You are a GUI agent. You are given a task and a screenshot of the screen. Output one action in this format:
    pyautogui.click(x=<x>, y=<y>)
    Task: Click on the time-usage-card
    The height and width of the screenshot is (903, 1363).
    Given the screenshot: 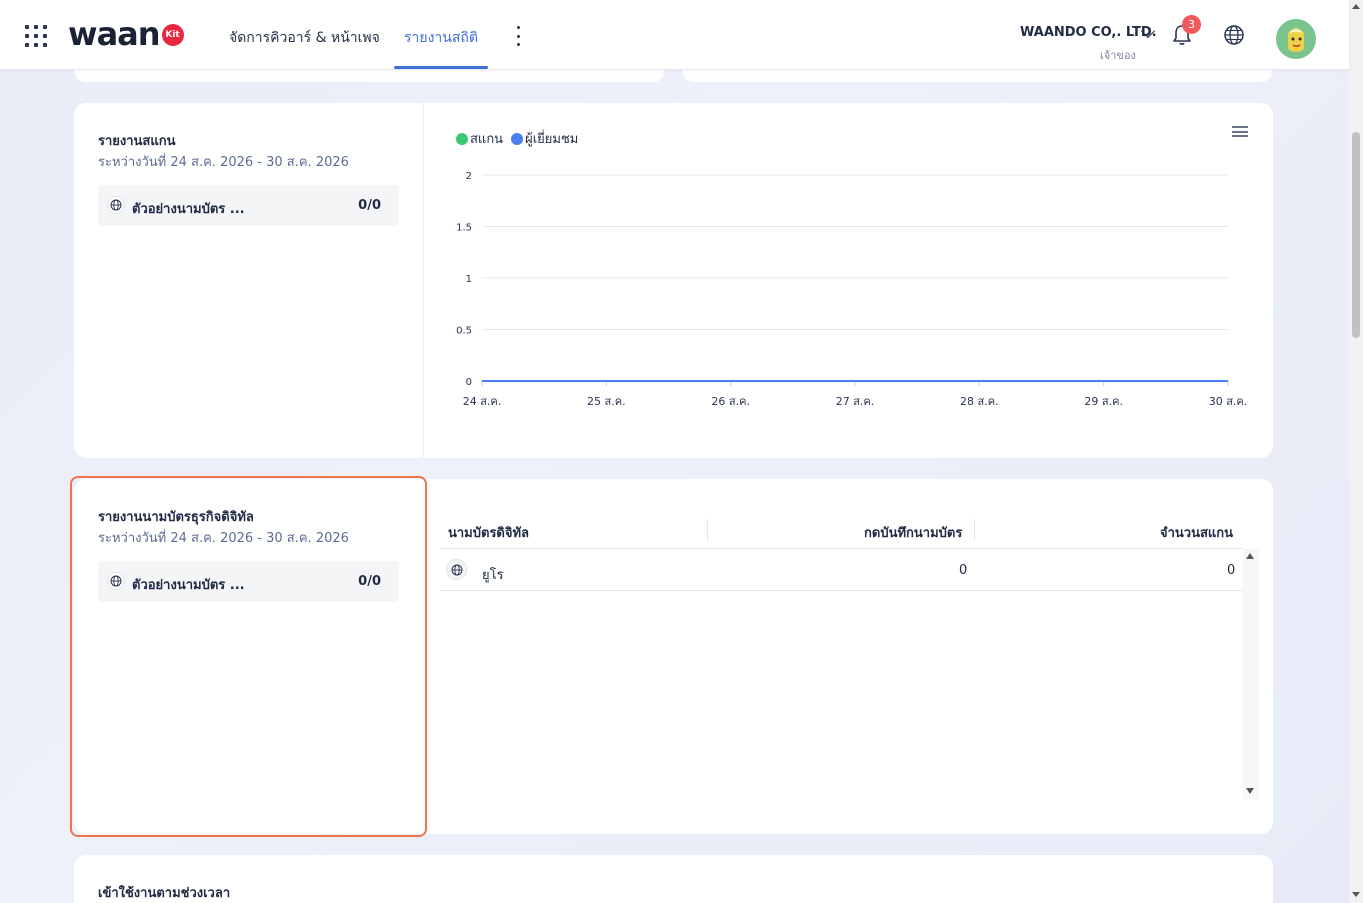 What is the action you would take?
    pyautogui.click(x=673, y=879)
    